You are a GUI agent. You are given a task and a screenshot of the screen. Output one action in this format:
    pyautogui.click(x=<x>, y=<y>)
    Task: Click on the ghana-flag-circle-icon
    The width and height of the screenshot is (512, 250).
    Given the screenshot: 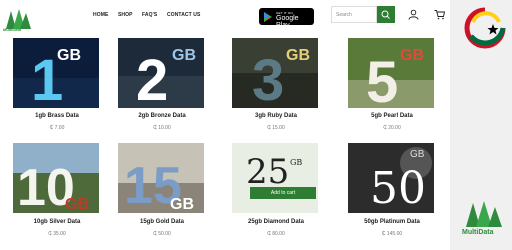 What is the action you would take?
    pyautogui.click(x=485, y=28)
    